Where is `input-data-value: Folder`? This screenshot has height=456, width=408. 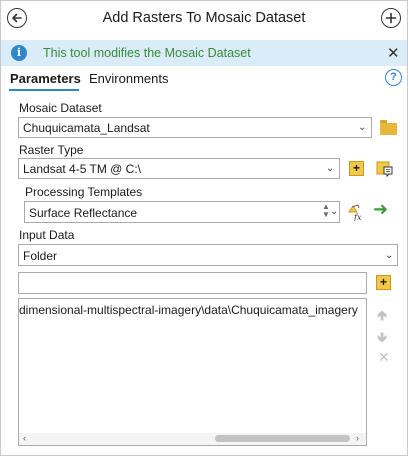 input-data-value: Folder is located at coordinates (40, 256).